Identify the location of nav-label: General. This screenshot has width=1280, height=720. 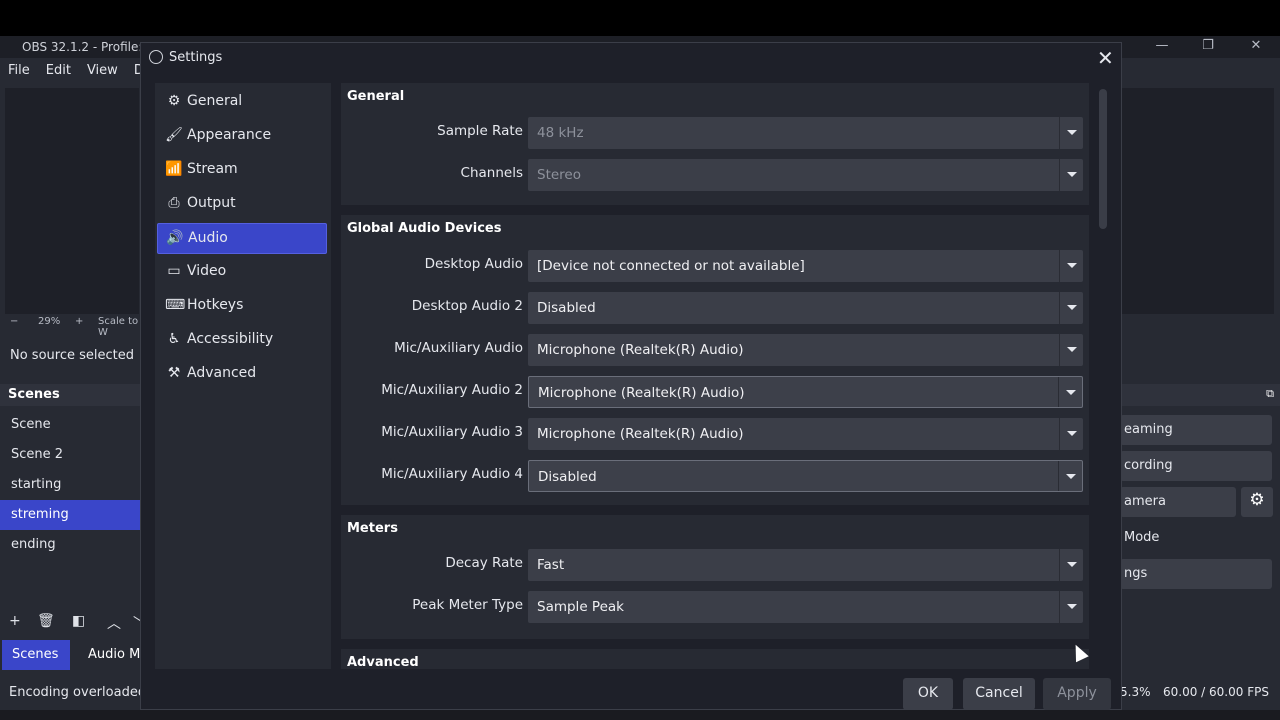
(215, 101).